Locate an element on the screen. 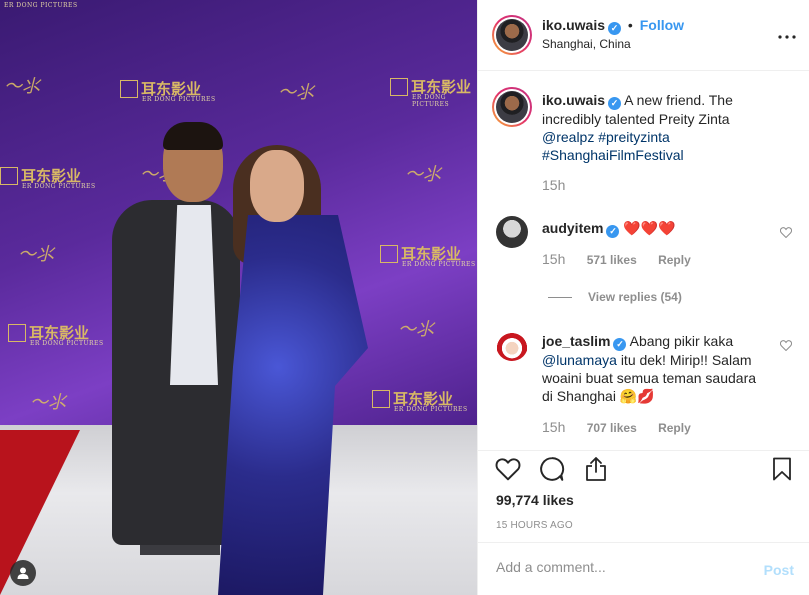  comment-body: ❤️❤️❤️ is located at coordinates (649, 228).